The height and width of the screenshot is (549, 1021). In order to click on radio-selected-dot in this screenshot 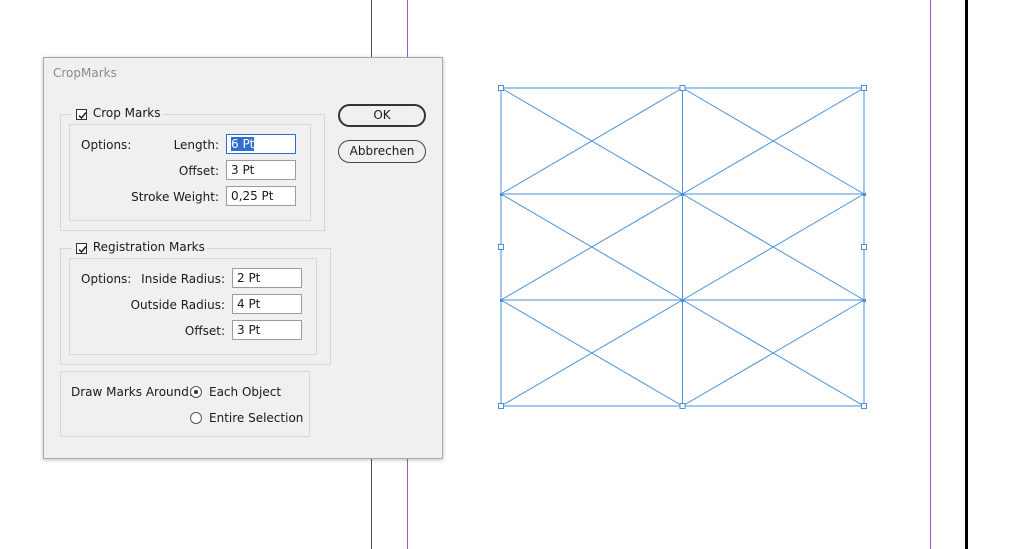, I will do `click(196, 392)`.